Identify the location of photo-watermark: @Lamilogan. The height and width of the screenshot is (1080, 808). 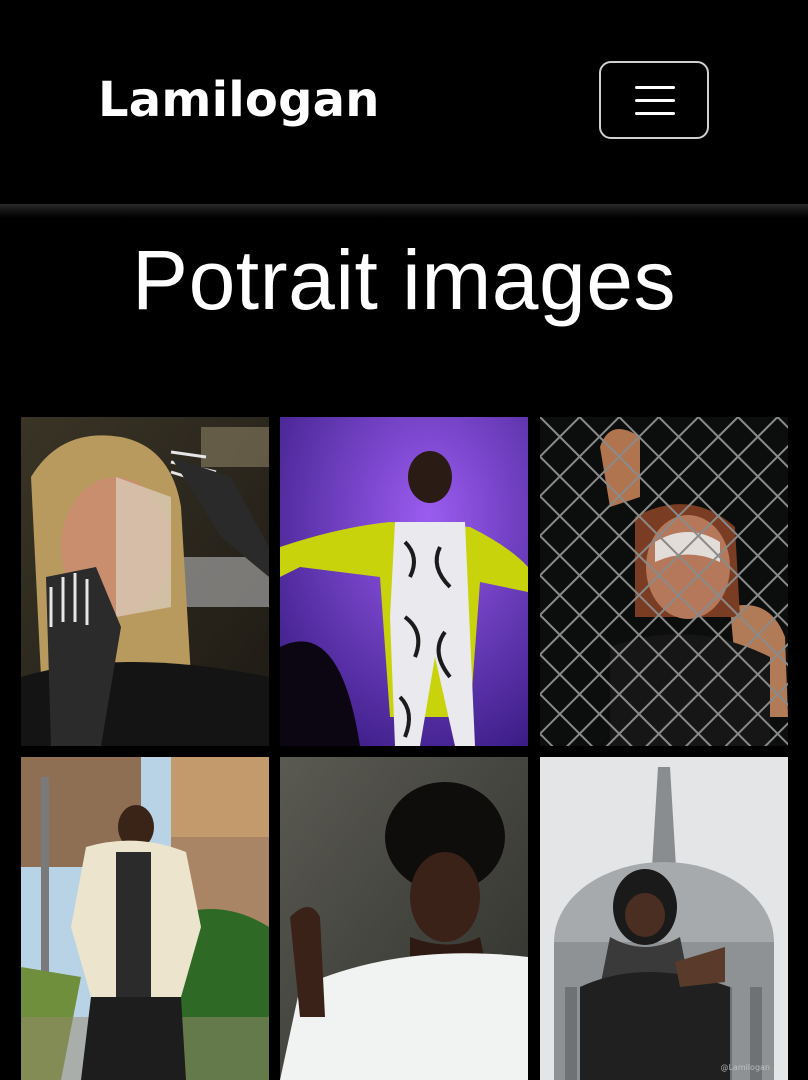
(745, 1067).